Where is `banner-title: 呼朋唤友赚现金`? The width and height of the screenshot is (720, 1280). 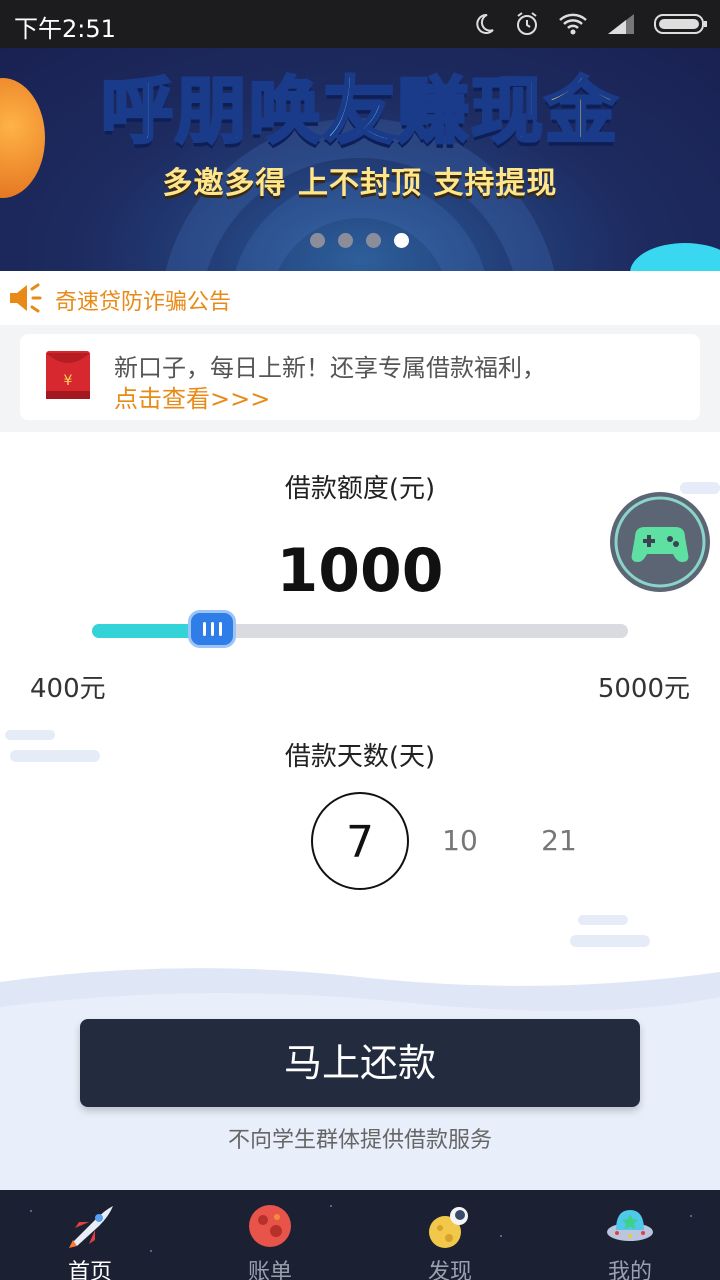
banner-title: 呼朋唤友赚现金 is located at coordinates (359, 111).